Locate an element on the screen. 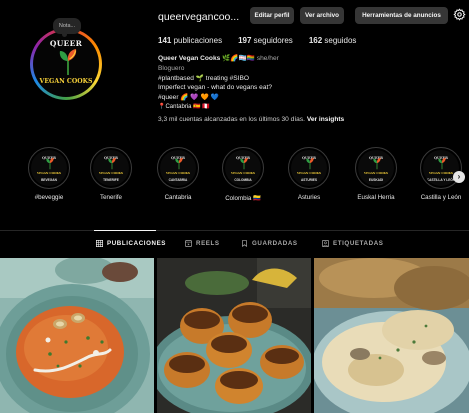 Image resolution: width=469 pixels, height=413 pixels. following-count: 162 is located at coordinates (315, 40).